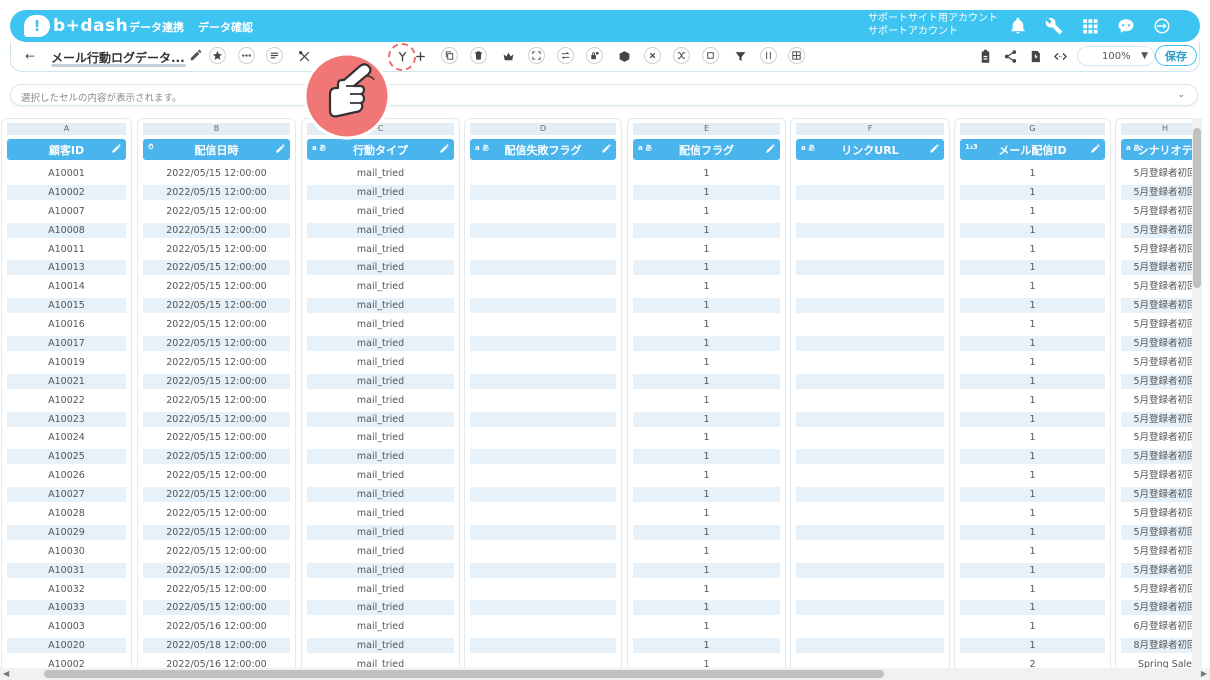  What do you see at coordinates (66, 324) in the screenshot?
I see `table-cell: A10016` at bounding box center [66, 324].